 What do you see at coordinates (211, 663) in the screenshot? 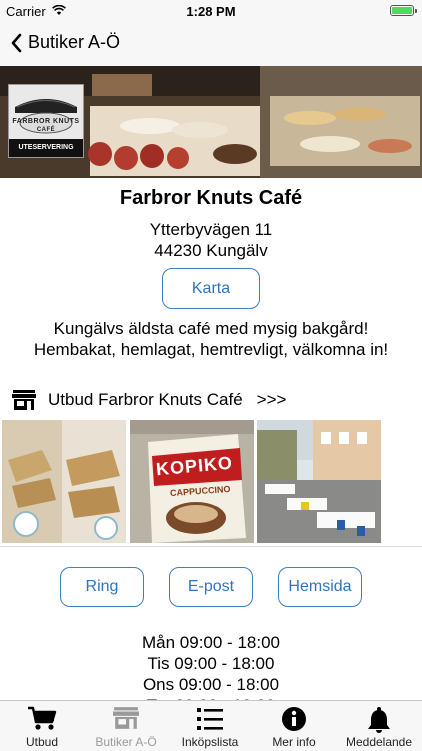
I see `hours-row-tue: Tis 09:00 - 18:00` at bounding box center [211, 663].